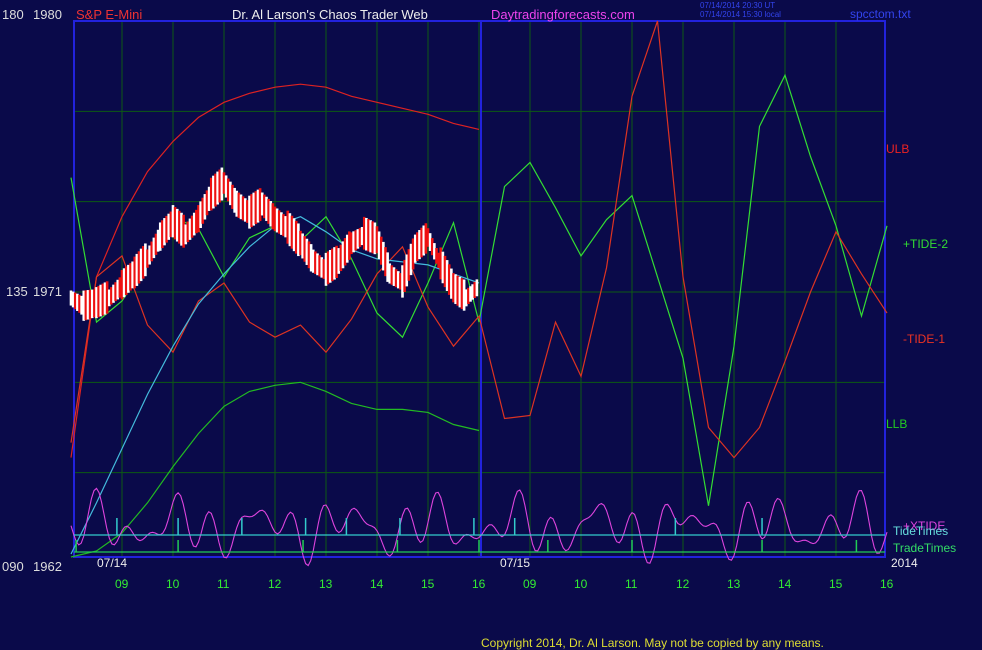 The height and width of the screenshot is (650, 982). I want to click on legend-tide1: -TIDE-1, so click(924, 339).